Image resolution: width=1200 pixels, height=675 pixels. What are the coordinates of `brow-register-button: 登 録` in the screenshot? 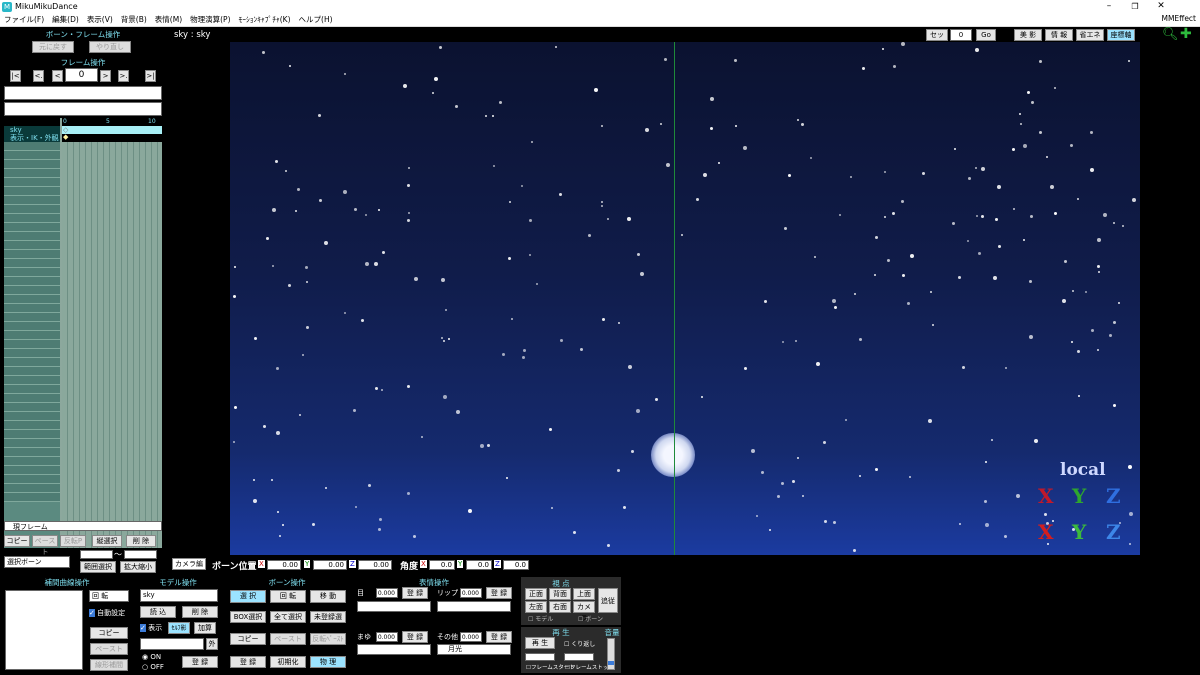 It's located at (415, 637).